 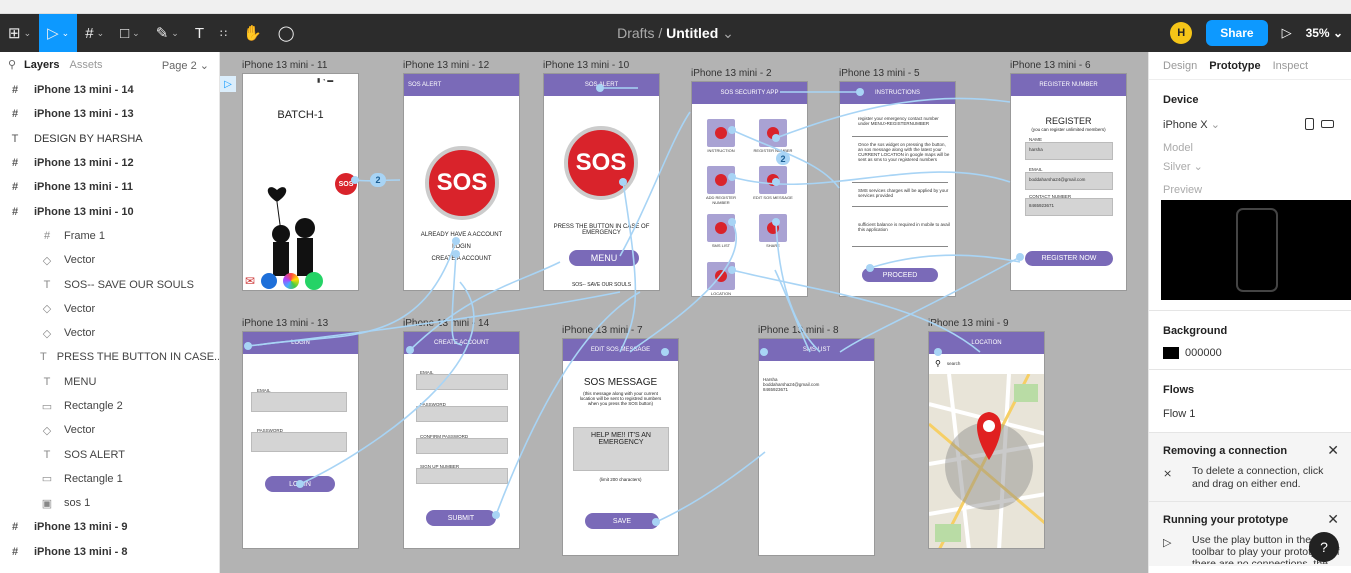 What do you see at coordinates (81, 527) in the screenshot?
I see `layer-label: iPhone 13 mini - 9` at bounding box center [81, 527].